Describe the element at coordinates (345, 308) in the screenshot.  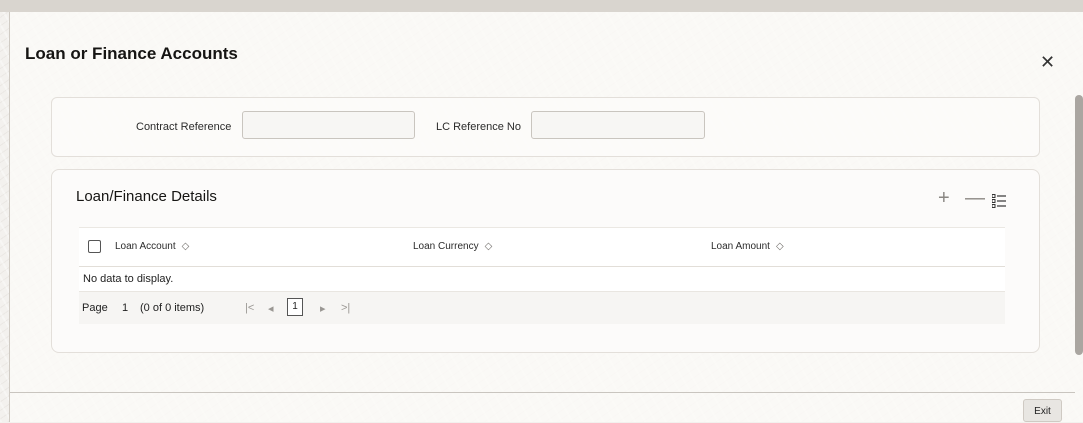
I see `last-page-icon: >|` at that location.